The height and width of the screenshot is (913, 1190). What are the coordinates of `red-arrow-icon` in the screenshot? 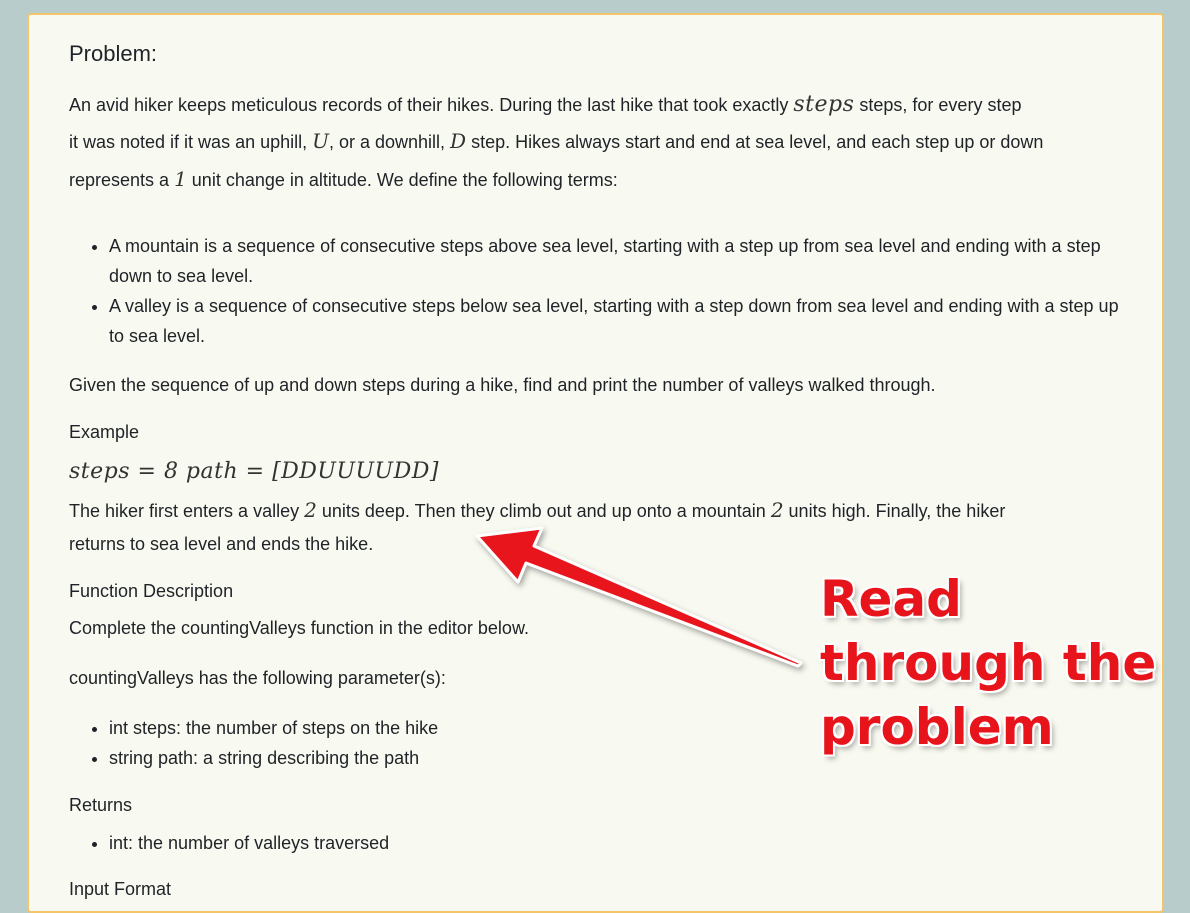 It's located at (639, 597).